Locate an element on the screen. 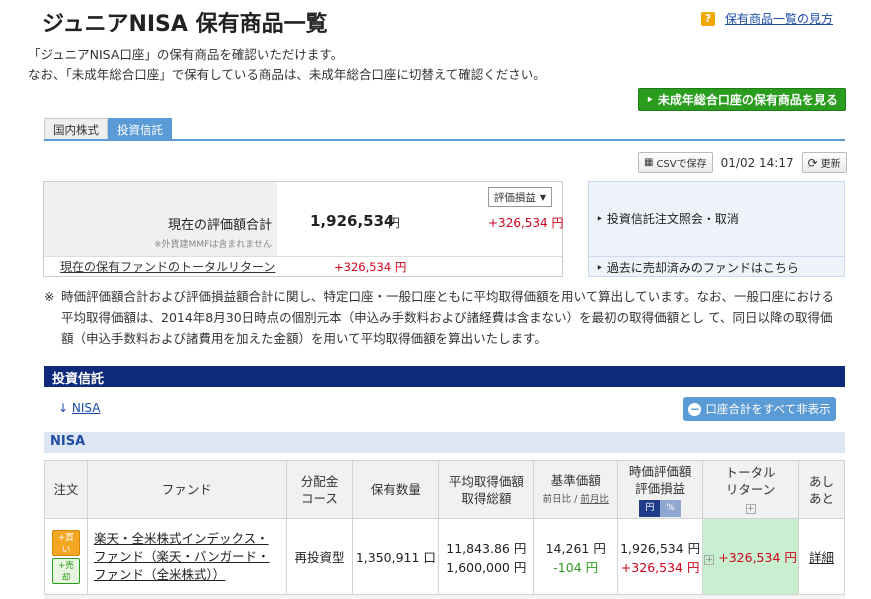 Image resolution: width=871 pixels, height=599 pixels. summary-note: ※外貨建MMFは含まれません is located at coordinates (213, 245).